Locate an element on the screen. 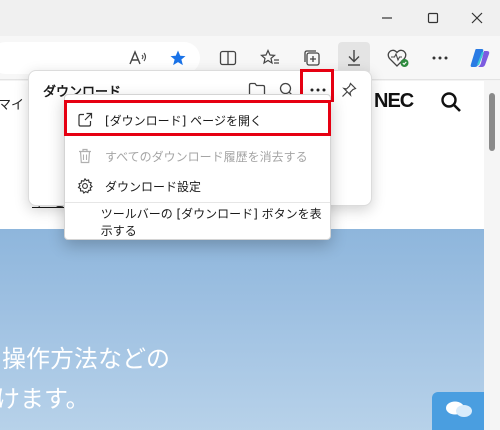 This screenshot has width=500, height=430. hero-text-line-2: けます。 is located at coordinates (45, 399).